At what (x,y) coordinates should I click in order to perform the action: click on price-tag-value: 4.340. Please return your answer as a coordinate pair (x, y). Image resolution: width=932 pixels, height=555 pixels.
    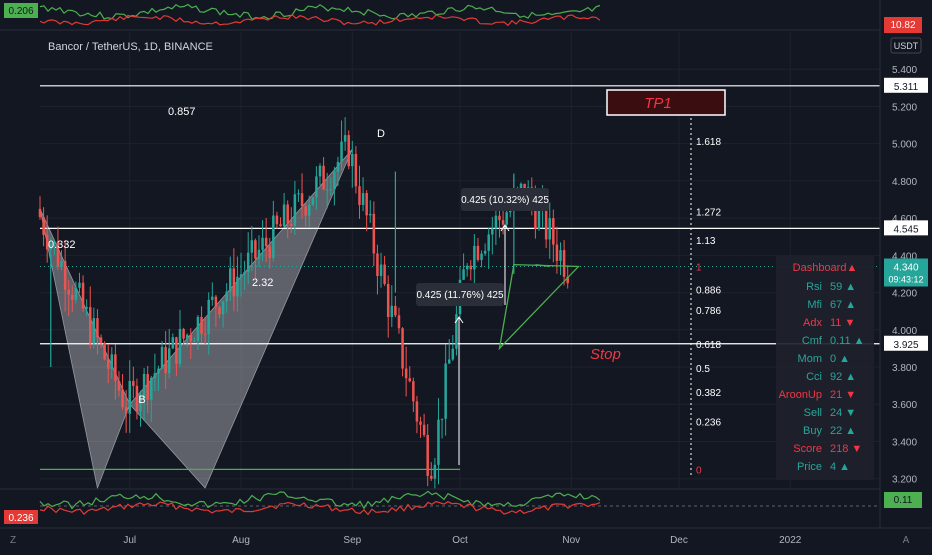
    Looking at the image, I should click on (905, 268).